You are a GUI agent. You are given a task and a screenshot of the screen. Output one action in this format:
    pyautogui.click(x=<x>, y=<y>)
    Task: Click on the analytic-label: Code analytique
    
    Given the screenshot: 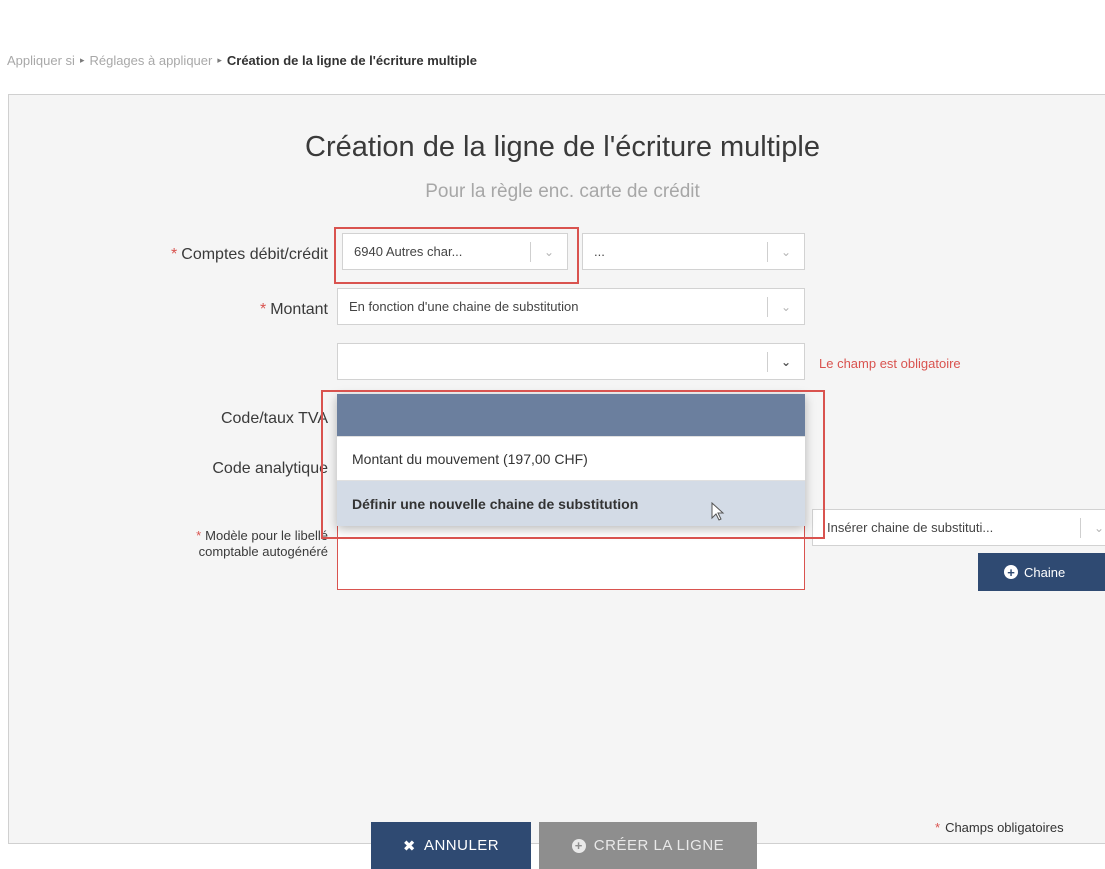 What is the action you would take?
    pyautogui.click(x=270, y=468)
    